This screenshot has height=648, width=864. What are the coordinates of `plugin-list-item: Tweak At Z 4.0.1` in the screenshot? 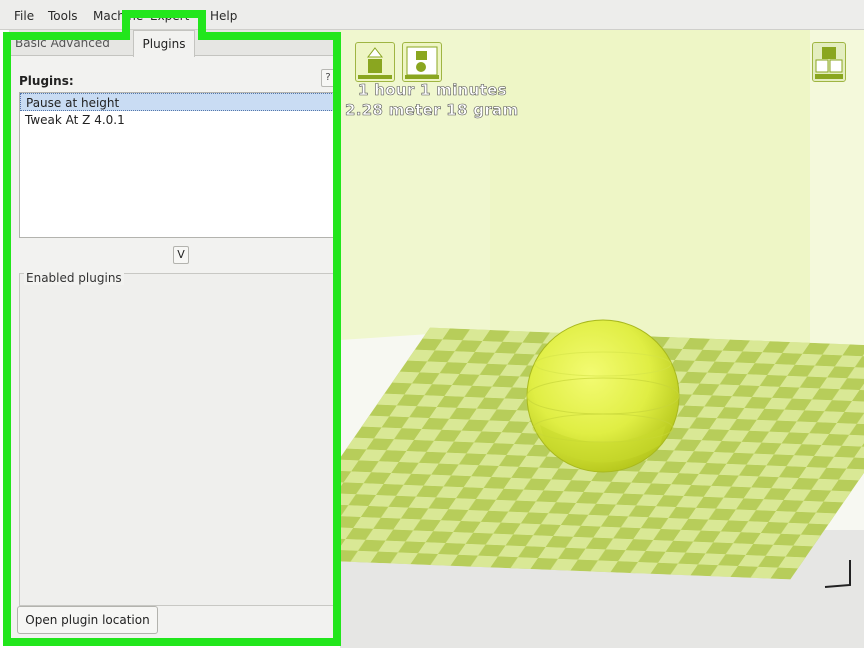 It's located at (178, 120).